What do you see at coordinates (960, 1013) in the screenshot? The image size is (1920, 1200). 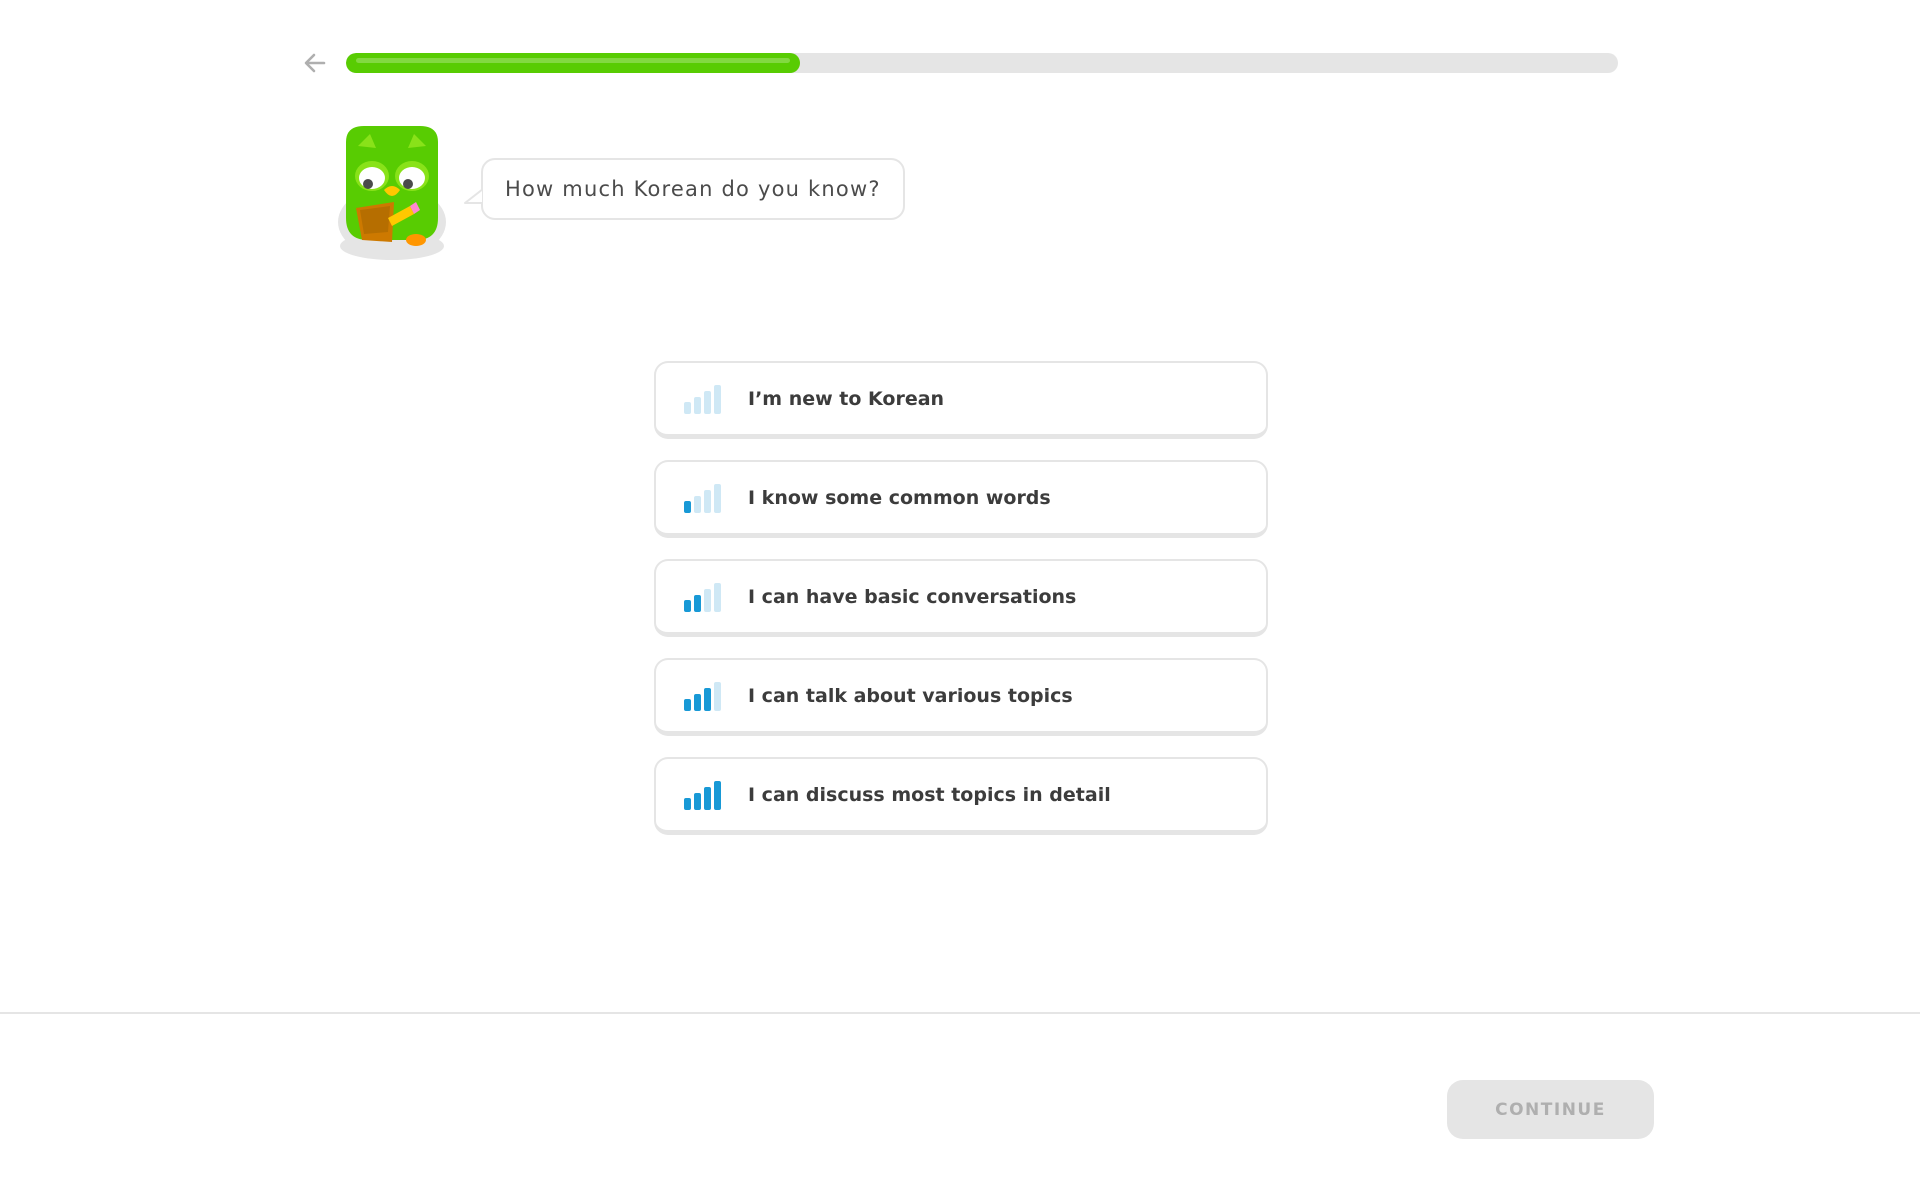 I see `footer-divider` at bounding box center [960, 1013].